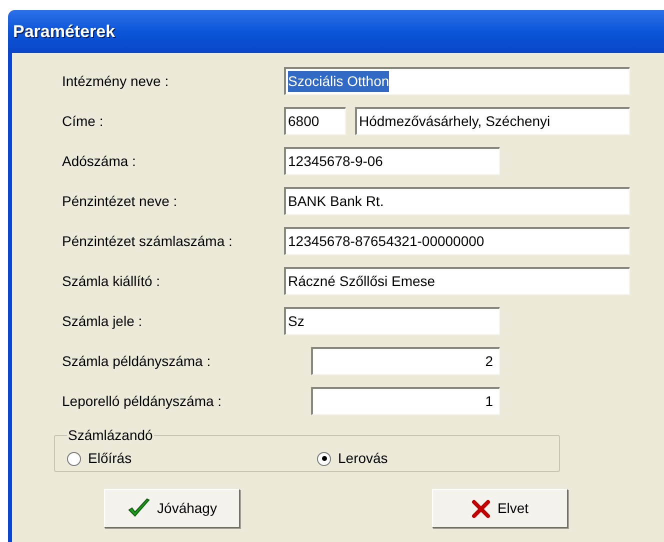 This screenshot has width=664, height=542. Describe the element at coordinates (405, 361) in the screenshot. I see `input-field: 2` at that location.